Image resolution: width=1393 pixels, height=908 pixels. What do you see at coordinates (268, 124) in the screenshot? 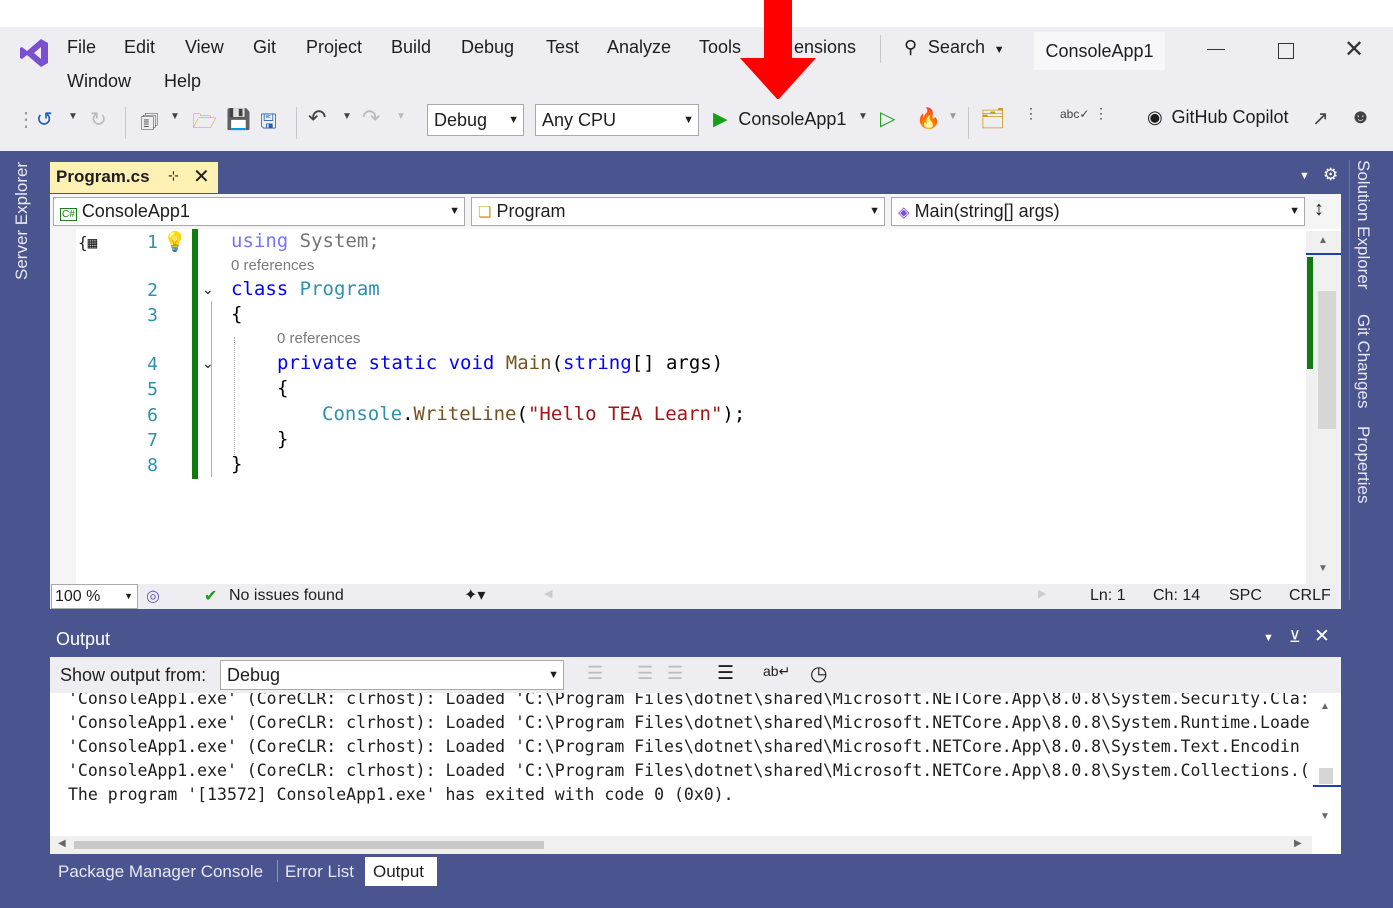
I see `save-all-icon: 🖫` at bounding box center [268, 124].